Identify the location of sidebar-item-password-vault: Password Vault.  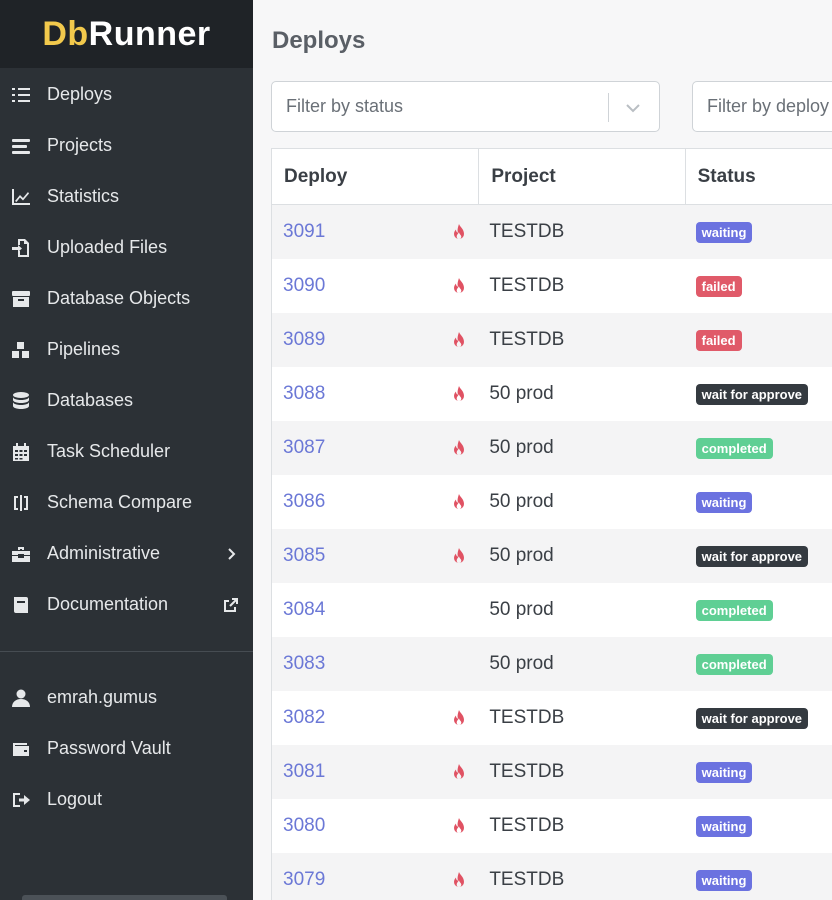
(126, 748).